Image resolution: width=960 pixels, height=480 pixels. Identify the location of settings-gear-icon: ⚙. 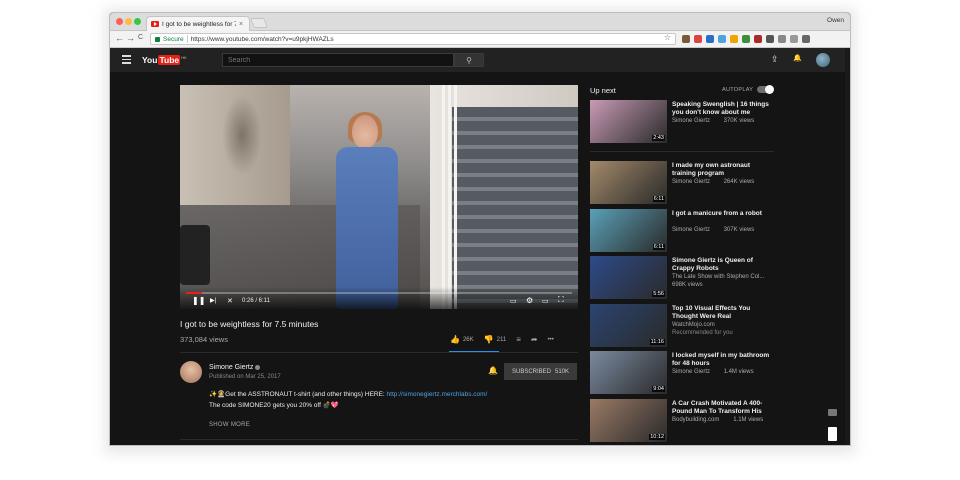
(529, 300).